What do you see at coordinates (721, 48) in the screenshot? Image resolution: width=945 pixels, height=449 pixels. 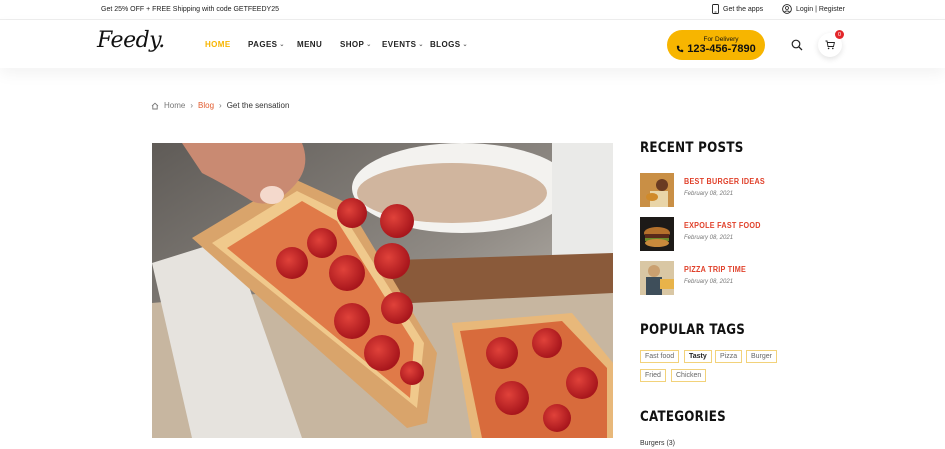 I see `delivery-phone: 123-456-7890` at bounding box center [721, 48].